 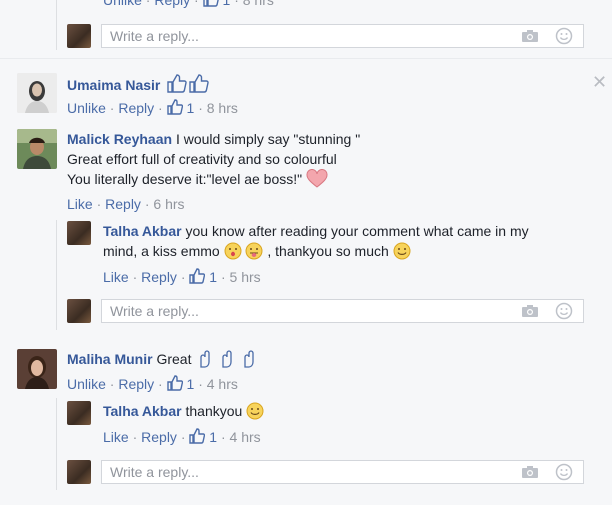 What do you see at coordinates (599, 82) in the screenshot?
I see `close-icon: ✕` at bounding box center [599, 82].